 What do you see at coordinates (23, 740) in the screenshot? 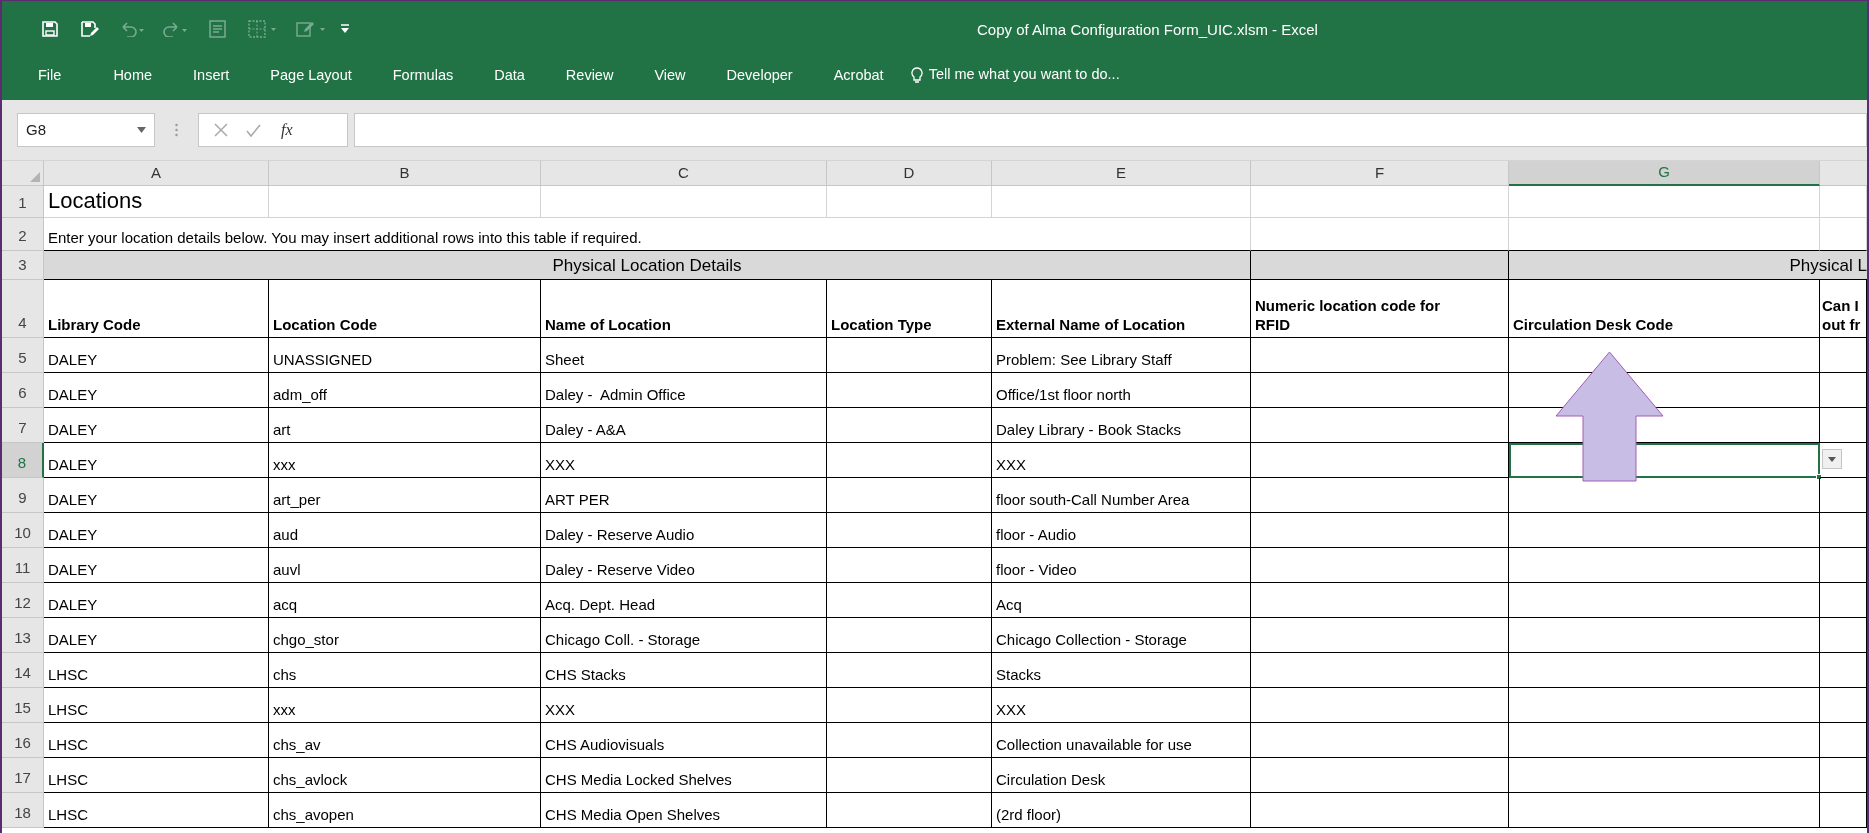
I see `row-header: 16` at bounding box center [23, 740].